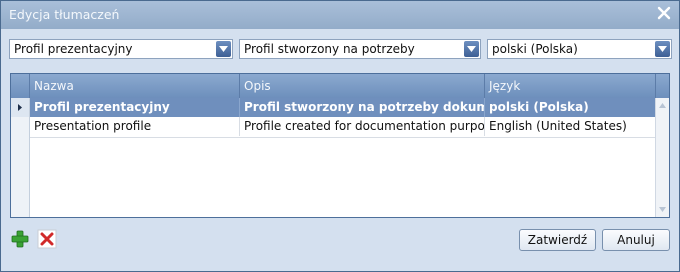 Image resolution: width=680 pixels, height=272 pixels. I want to click on column-header-description: Opis, so click(362, 86).